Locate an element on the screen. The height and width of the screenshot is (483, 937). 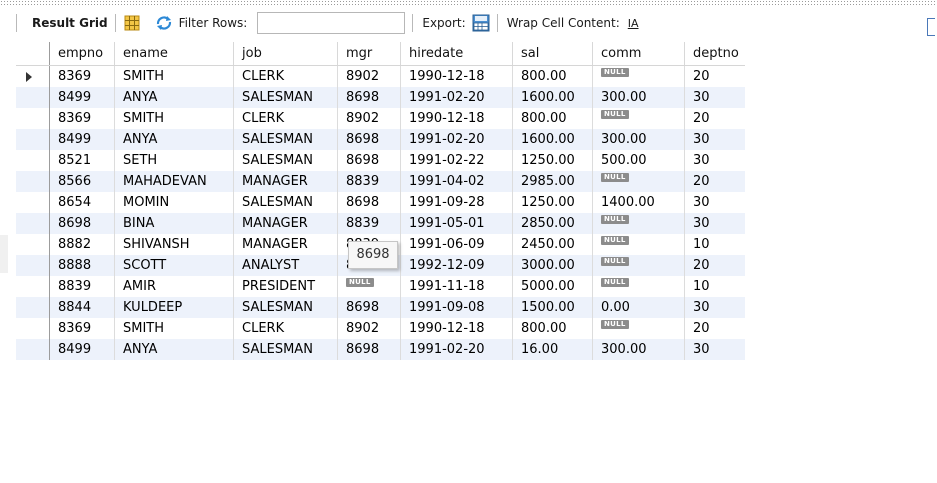
column-header-empno: empno is located at coordinates (82, 53).